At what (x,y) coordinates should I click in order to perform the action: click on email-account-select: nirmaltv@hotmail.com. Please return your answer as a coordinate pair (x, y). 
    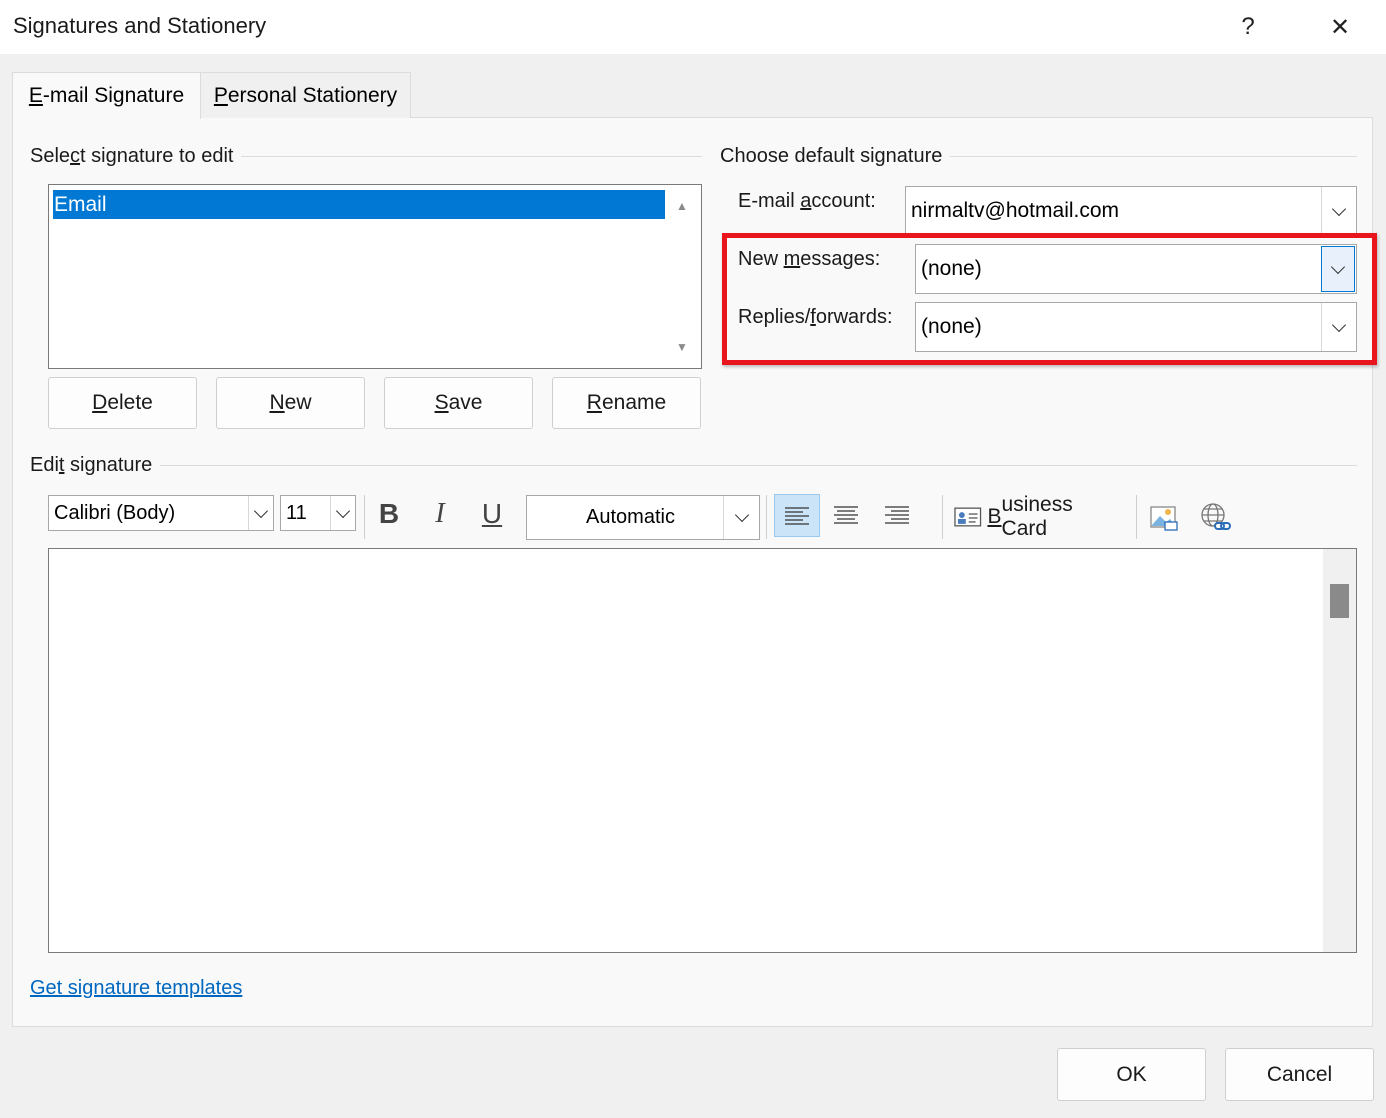
    Looking at the image, I should click on (1131, 211).